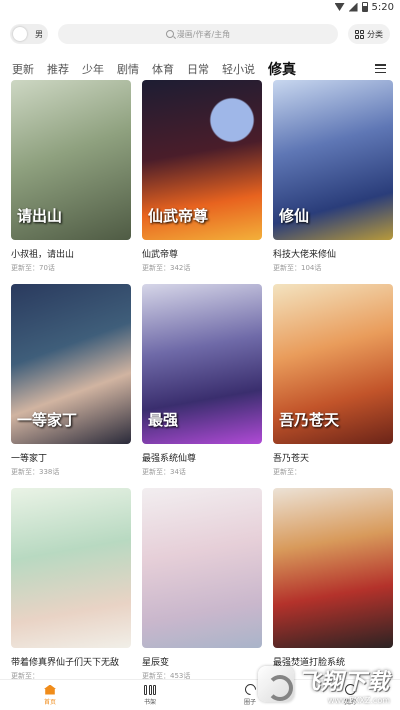  What do you see at coordinates (71, 457) in the screenshot?
I see `comic-title: 一等家丁` at bounding box center [71, 457].